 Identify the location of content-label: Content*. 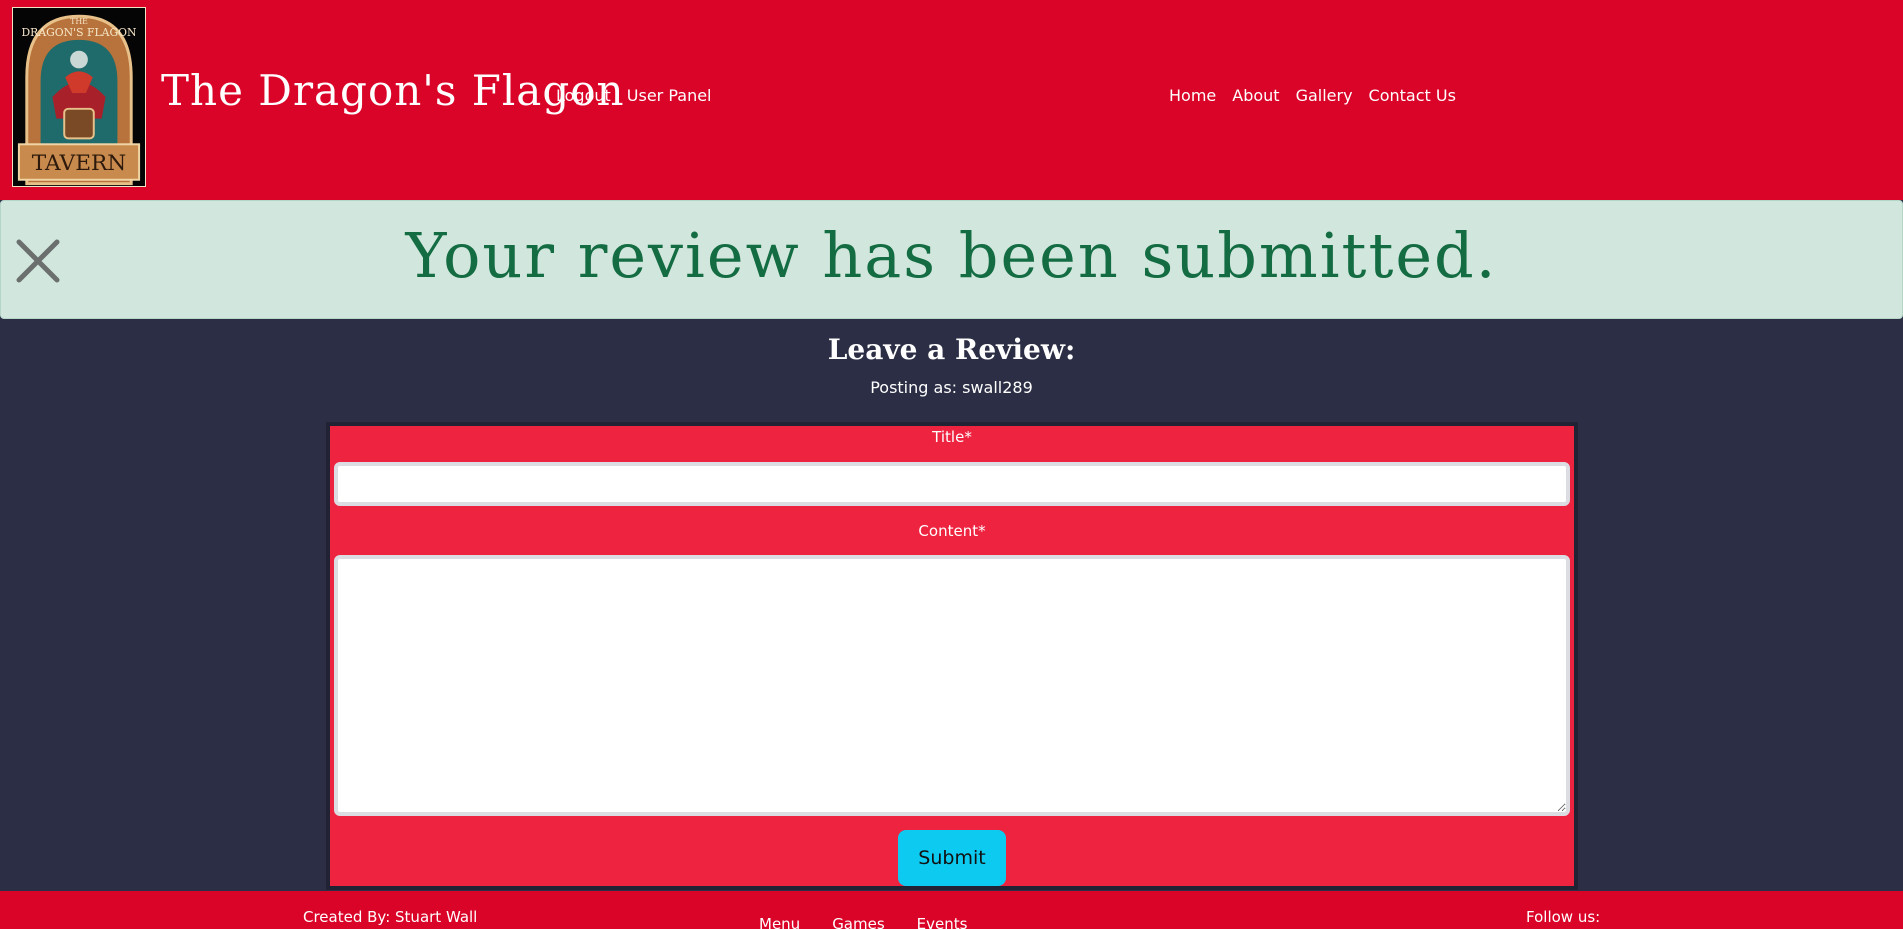
(952, 531).